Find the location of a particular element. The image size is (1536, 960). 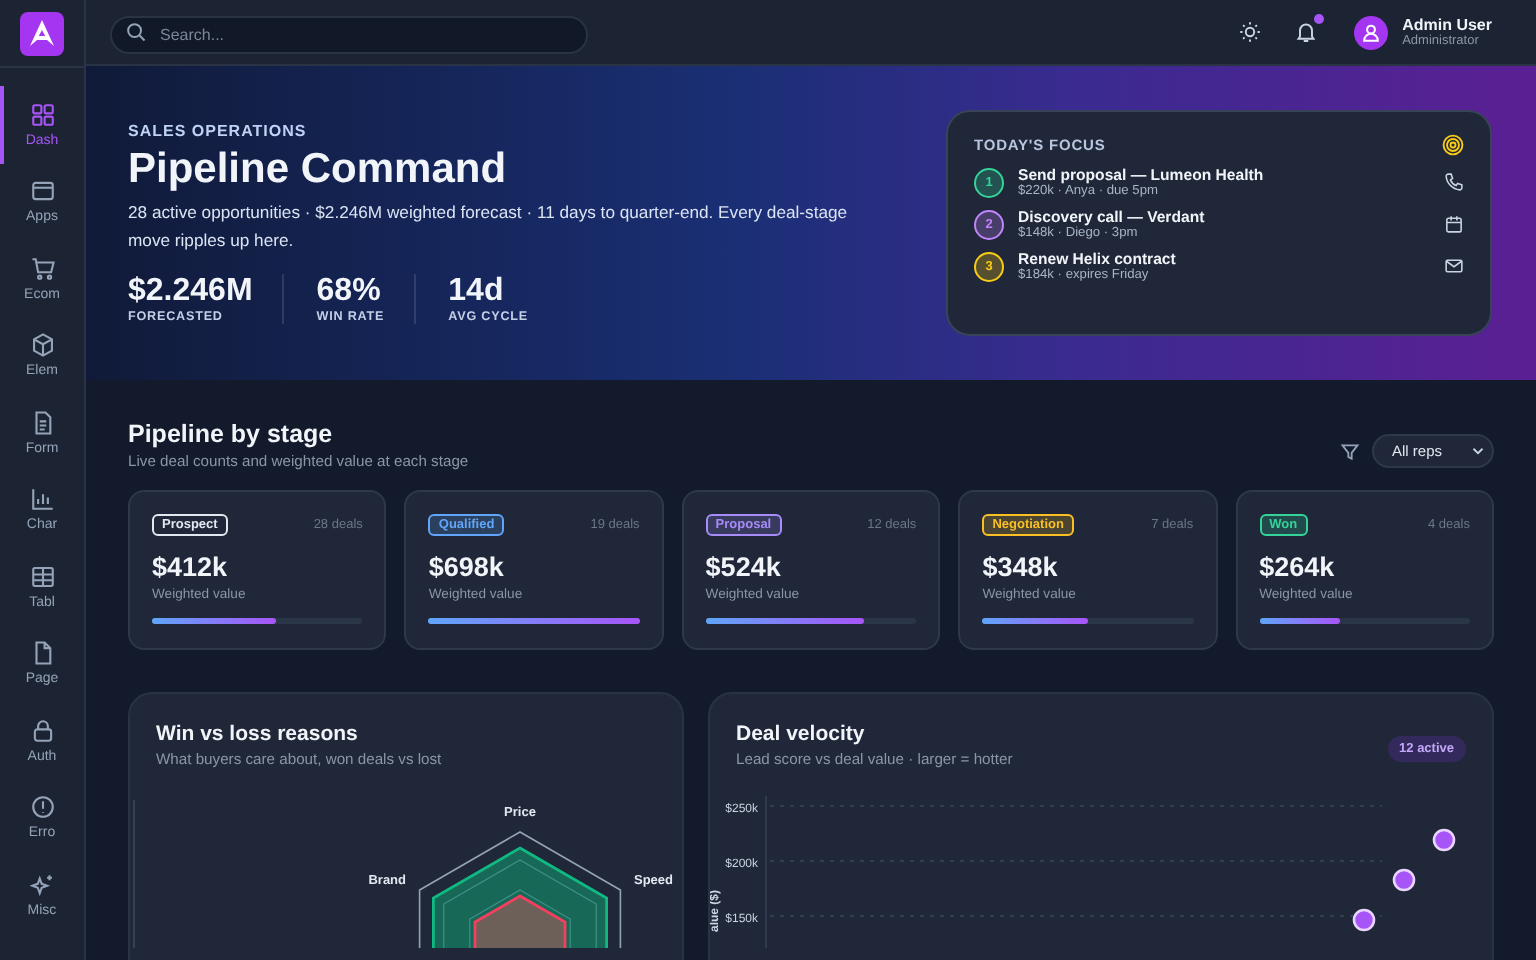

phone-icon is located at coordinates (1454, 182).